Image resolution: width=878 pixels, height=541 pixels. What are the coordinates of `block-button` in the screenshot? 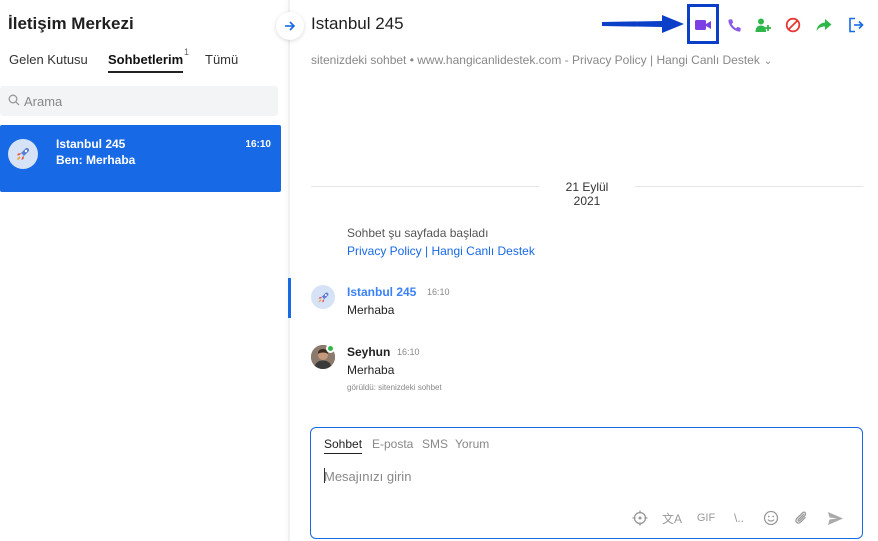 It's located at (793, 25).